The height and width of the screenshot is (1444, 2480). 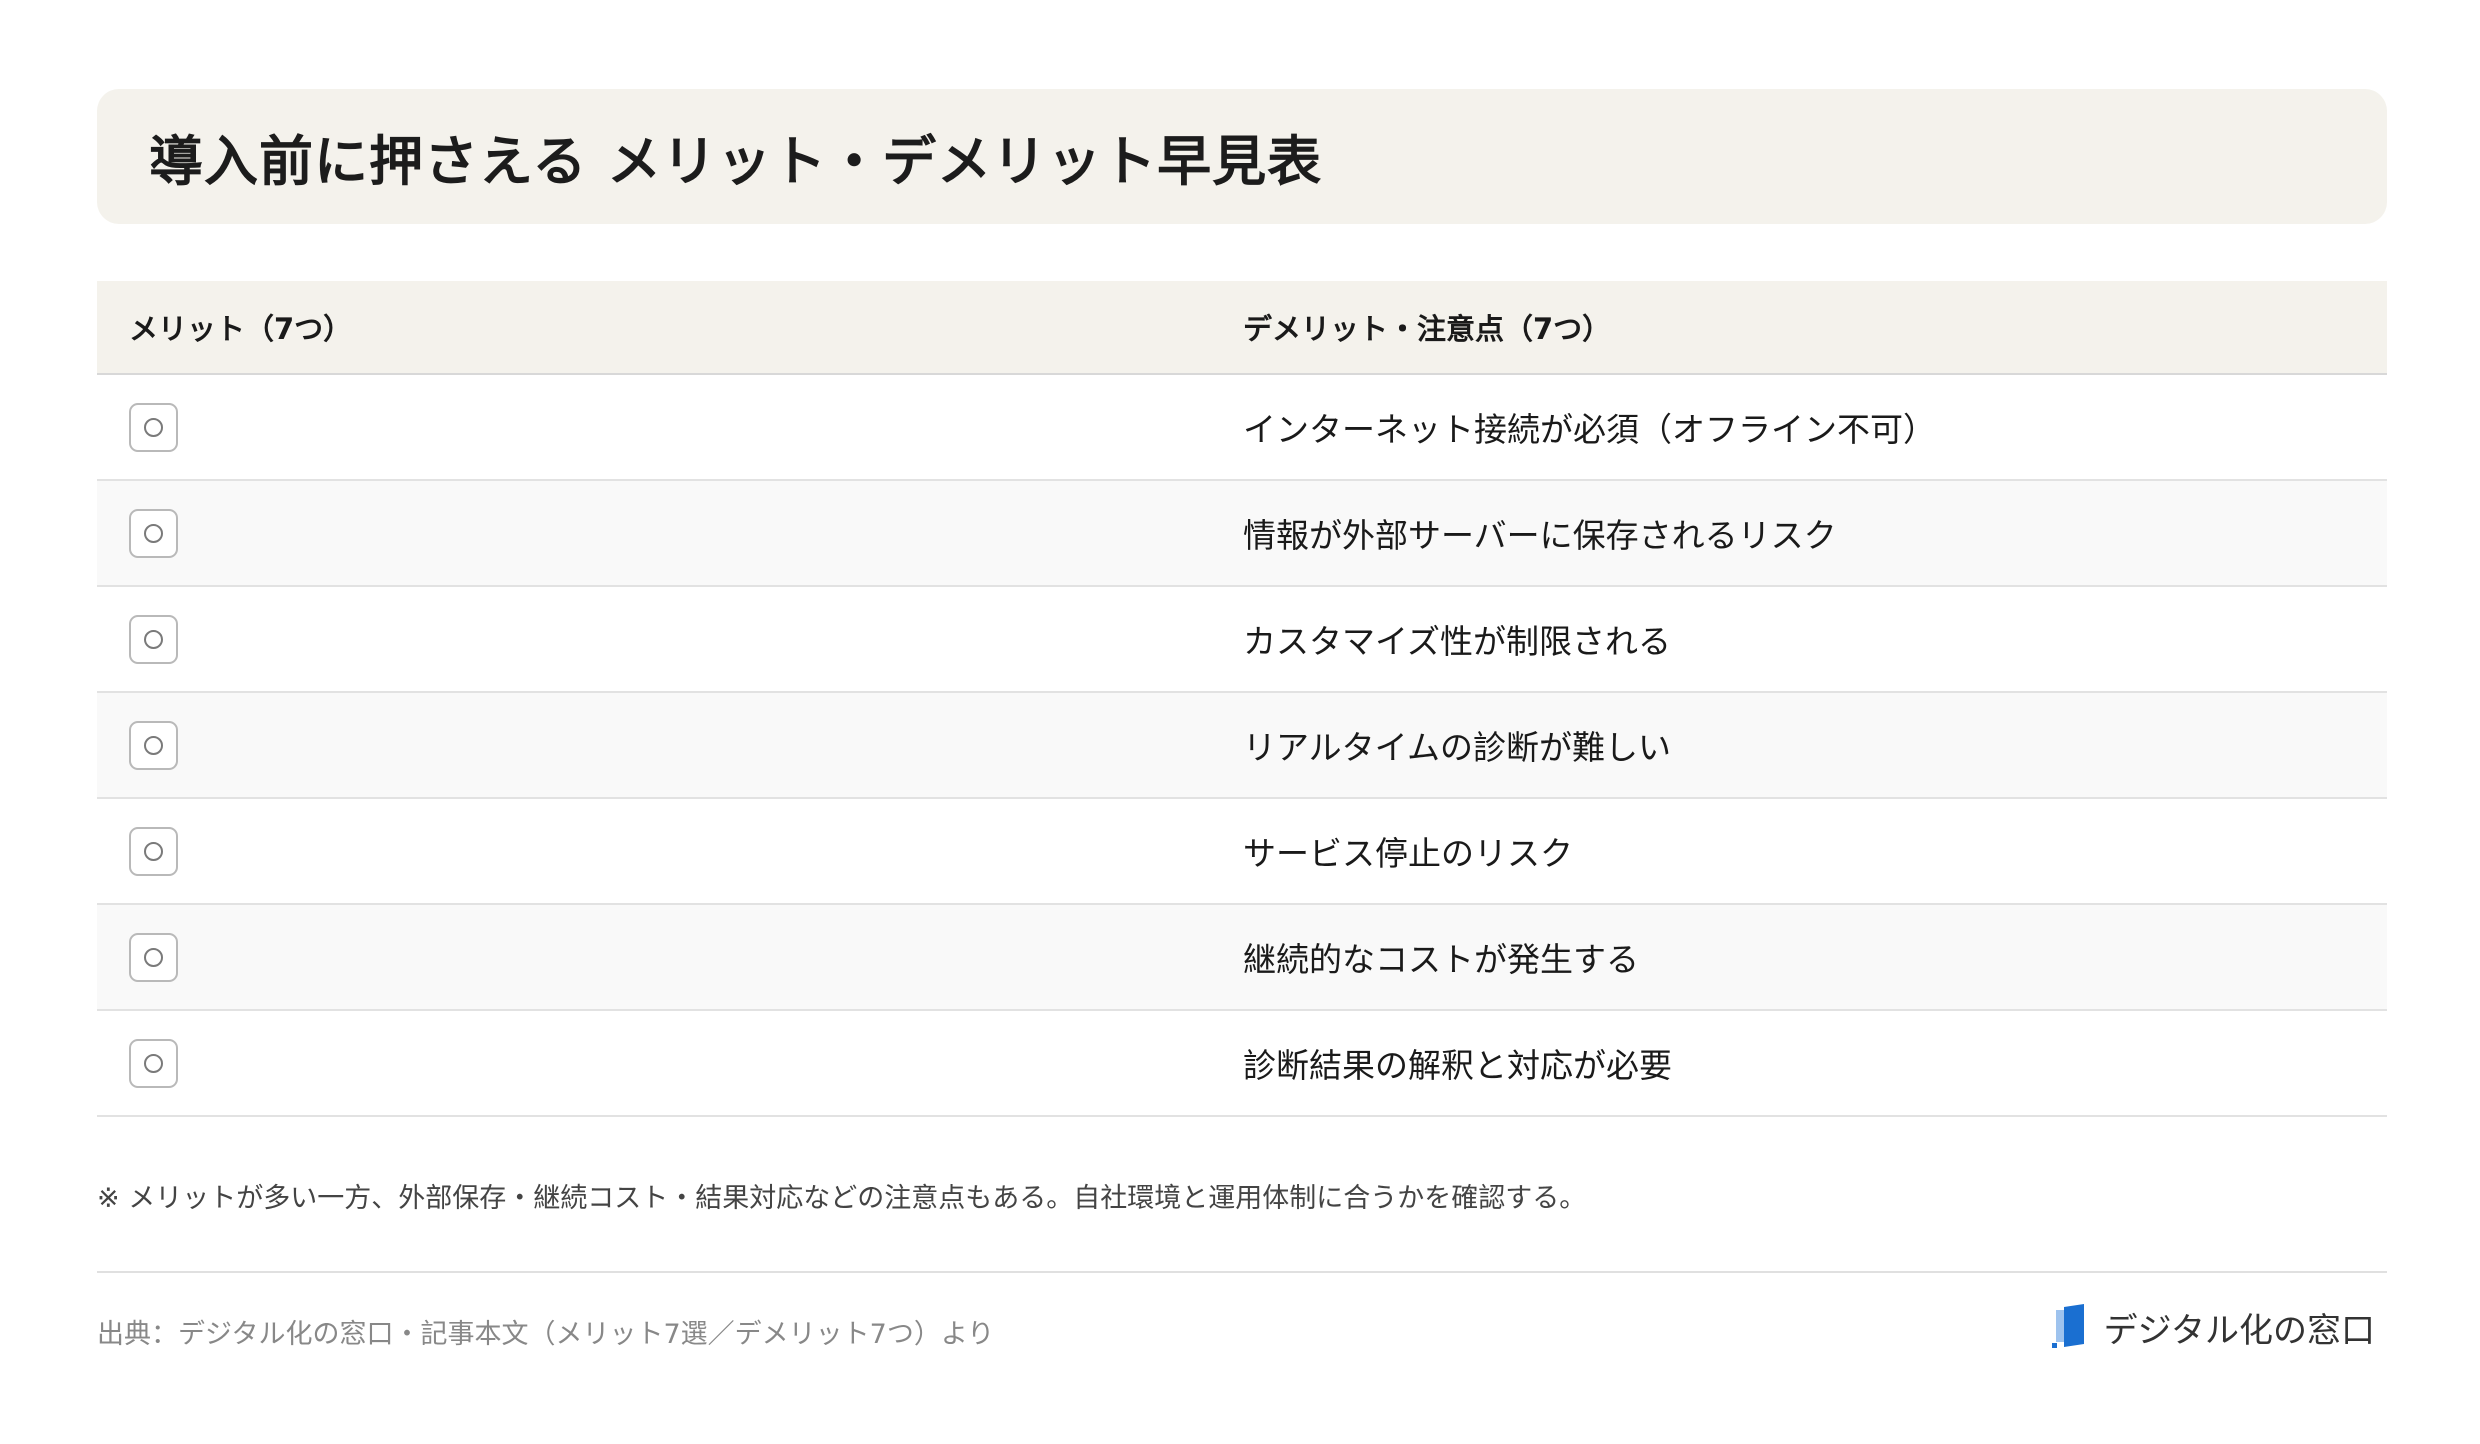 What do you see at coordinates (1242, 1272) in the screenshot?
I see `divider` at bounding box center [1242, 1272].